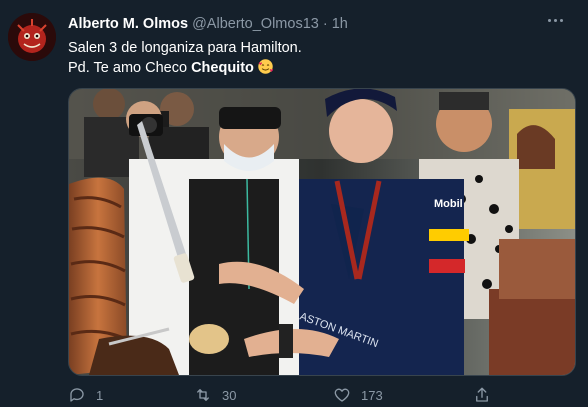 This screenshot has height=407, width=588. Describe the element at coordinates (448, 204) in the screenshot. I see `svg-text: Mobil` at that location.